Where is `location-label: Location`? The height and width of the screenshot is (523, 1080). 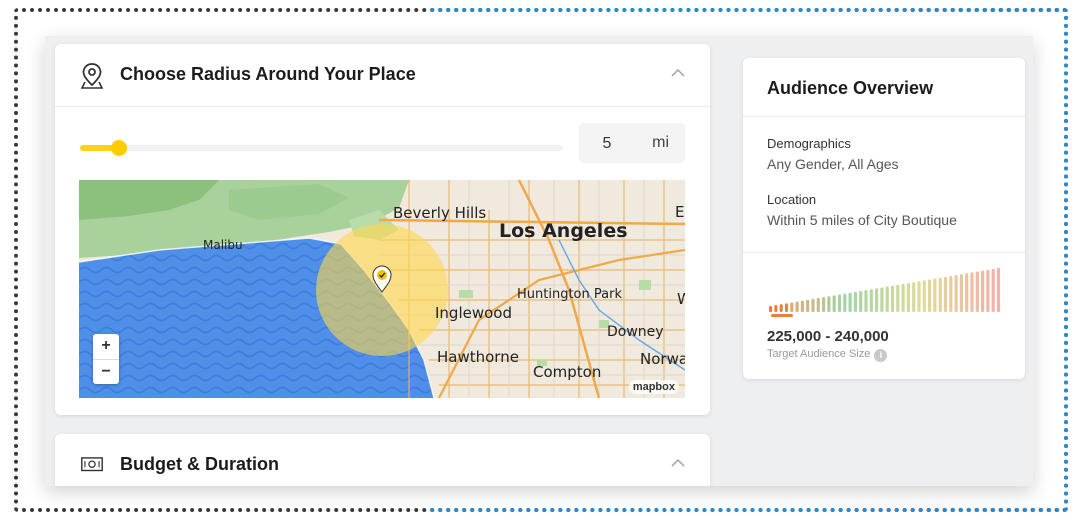
location-label: Location is located at coordinates (792, 199).